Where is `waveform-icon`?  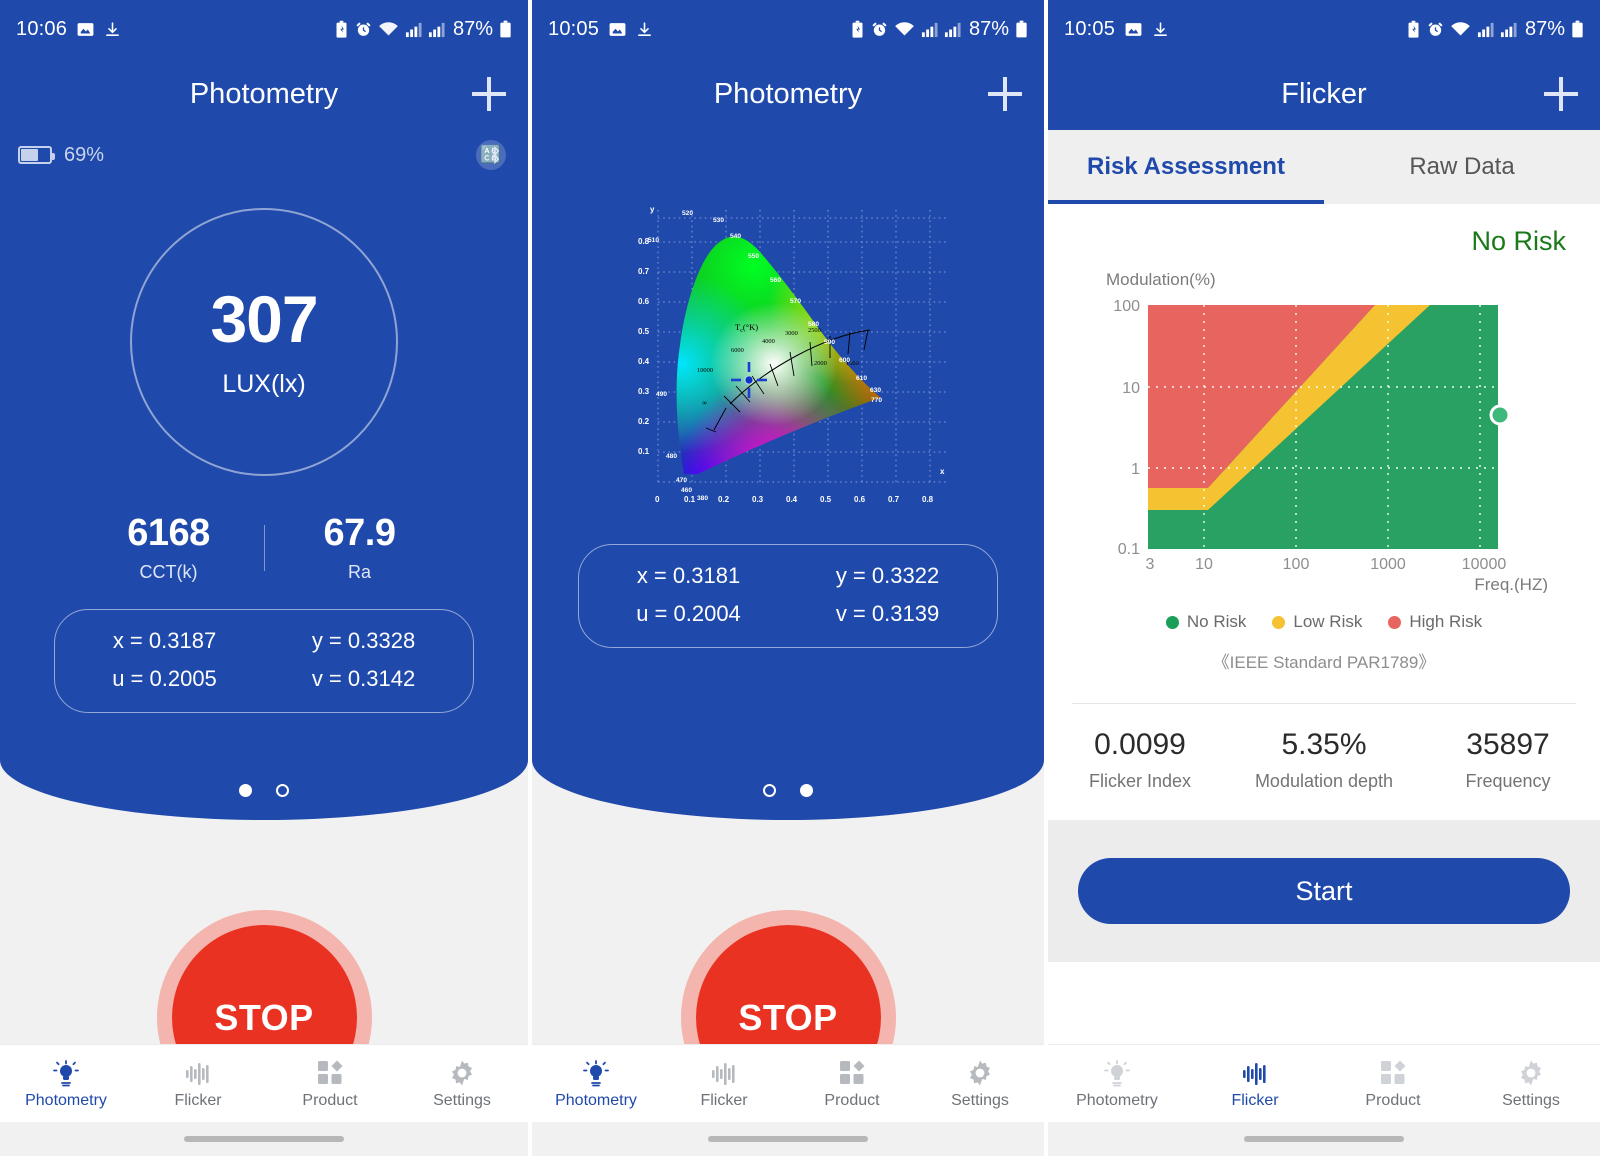
waveform-icon is located at coordinates (1255, 1072).